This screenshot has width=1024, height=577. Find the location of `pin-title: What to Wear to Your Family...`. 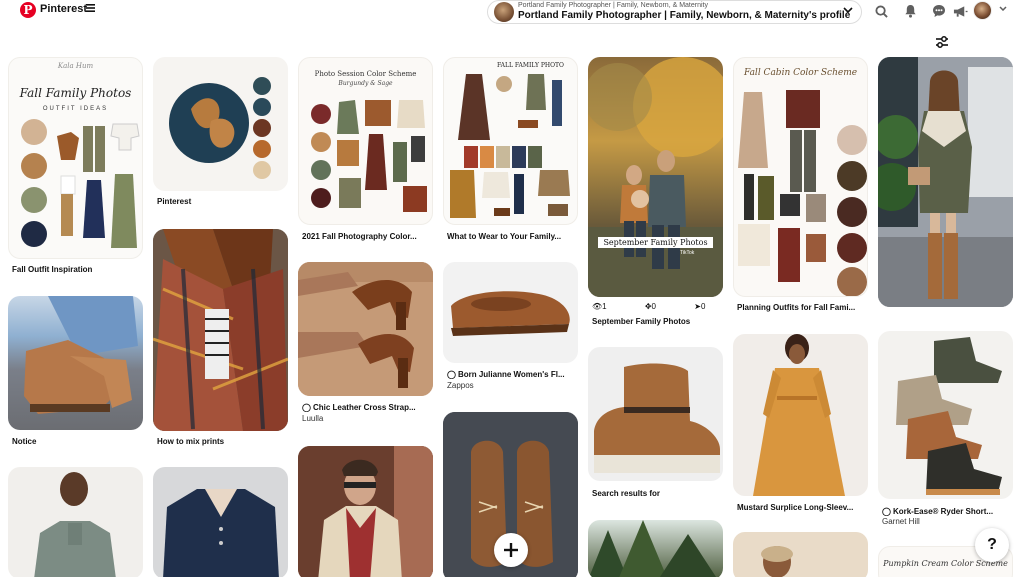

pin-title: What to Wear to Your Family... is located at coordinates (513, 236).